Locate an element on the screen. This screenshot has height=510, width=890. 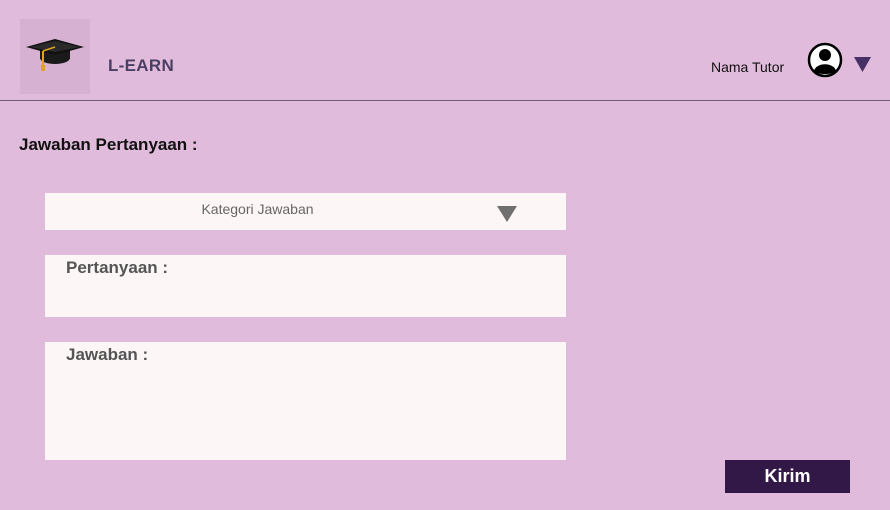
graduation-cap-icon is located at coordinates (55, 55).